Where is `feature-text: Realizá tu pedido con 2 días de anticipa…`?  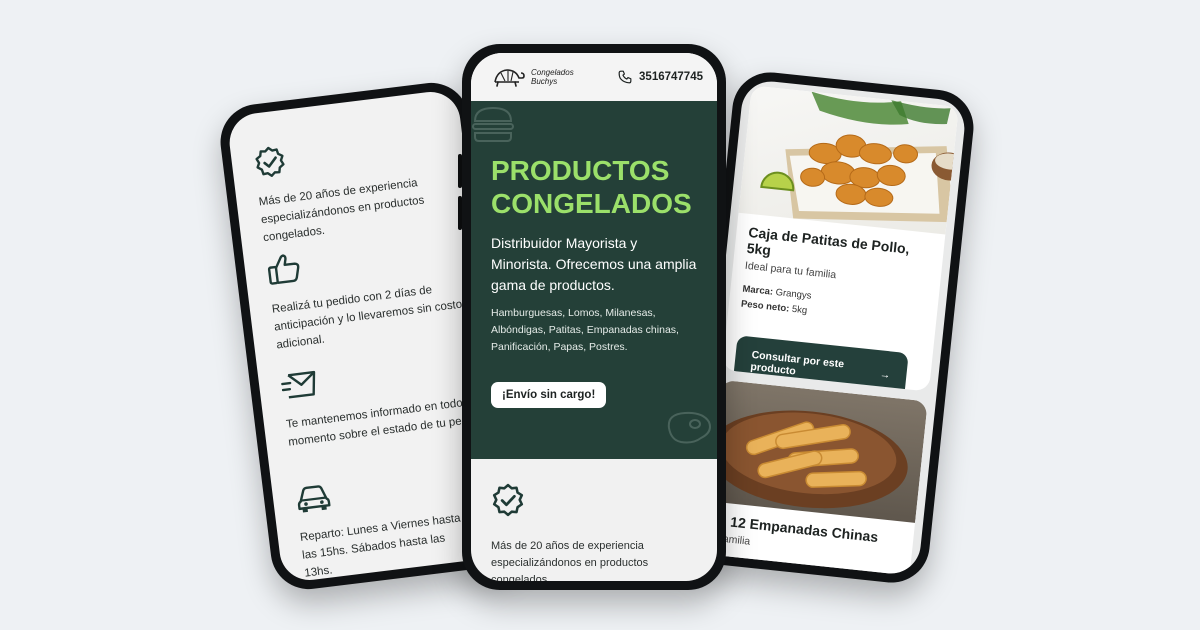 feature-text: Realizá tu pedido con 2 días de anticipa… is located at coordinates (367, 318).